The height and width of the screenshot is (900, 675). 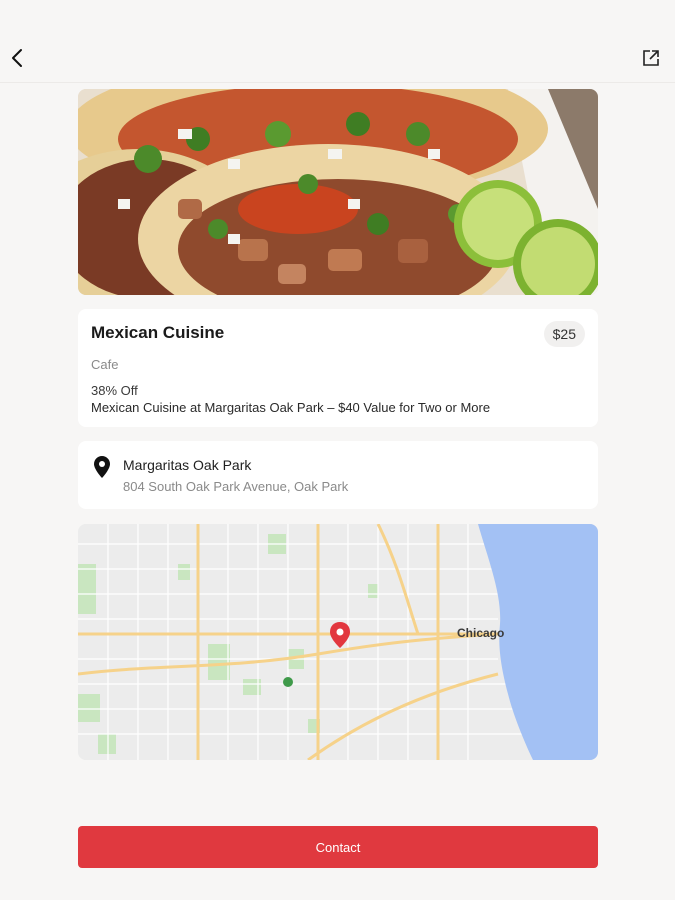 What do you see at coordinates (337, 41) in the screenshot?
I see `top-bar` at bounding box center [337, 41].